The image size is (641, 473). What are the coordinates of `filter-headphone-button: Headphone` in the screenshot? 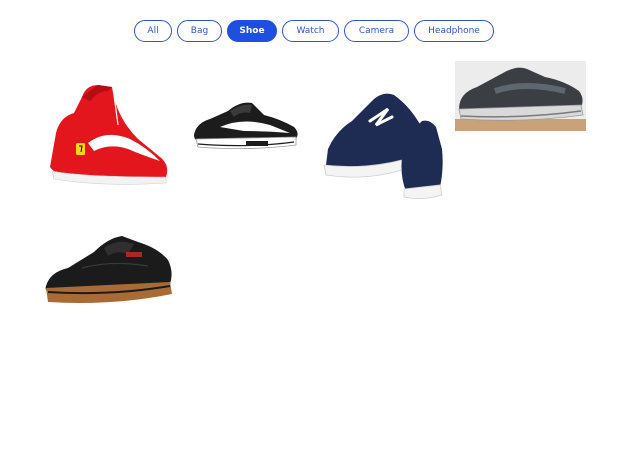 It's located at (454, 31).